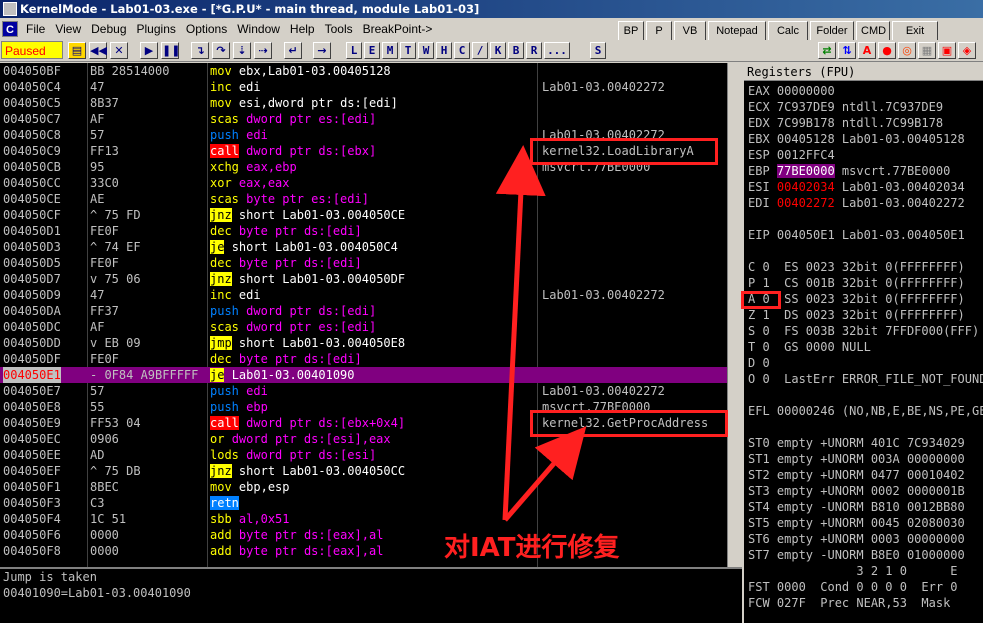 This screenshot has width=983, height=623. I want to click on disassembly-row: 004050D5 FE0F dec byte ptr ds:[edi], so click(363, 263).